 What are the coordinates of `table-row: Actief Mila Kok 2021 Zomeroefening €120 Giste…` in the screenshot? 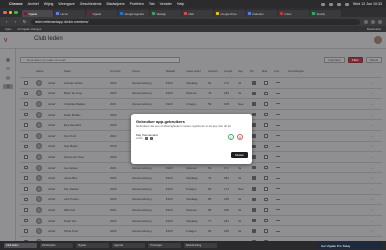 It's located at (201, 210).